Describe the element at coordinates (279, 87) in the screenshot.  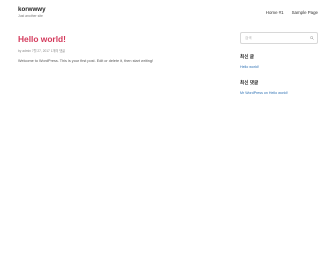
I see `recent-comments-widget: 최신 댓글 Mr WordPress on Hello world!` at that location.